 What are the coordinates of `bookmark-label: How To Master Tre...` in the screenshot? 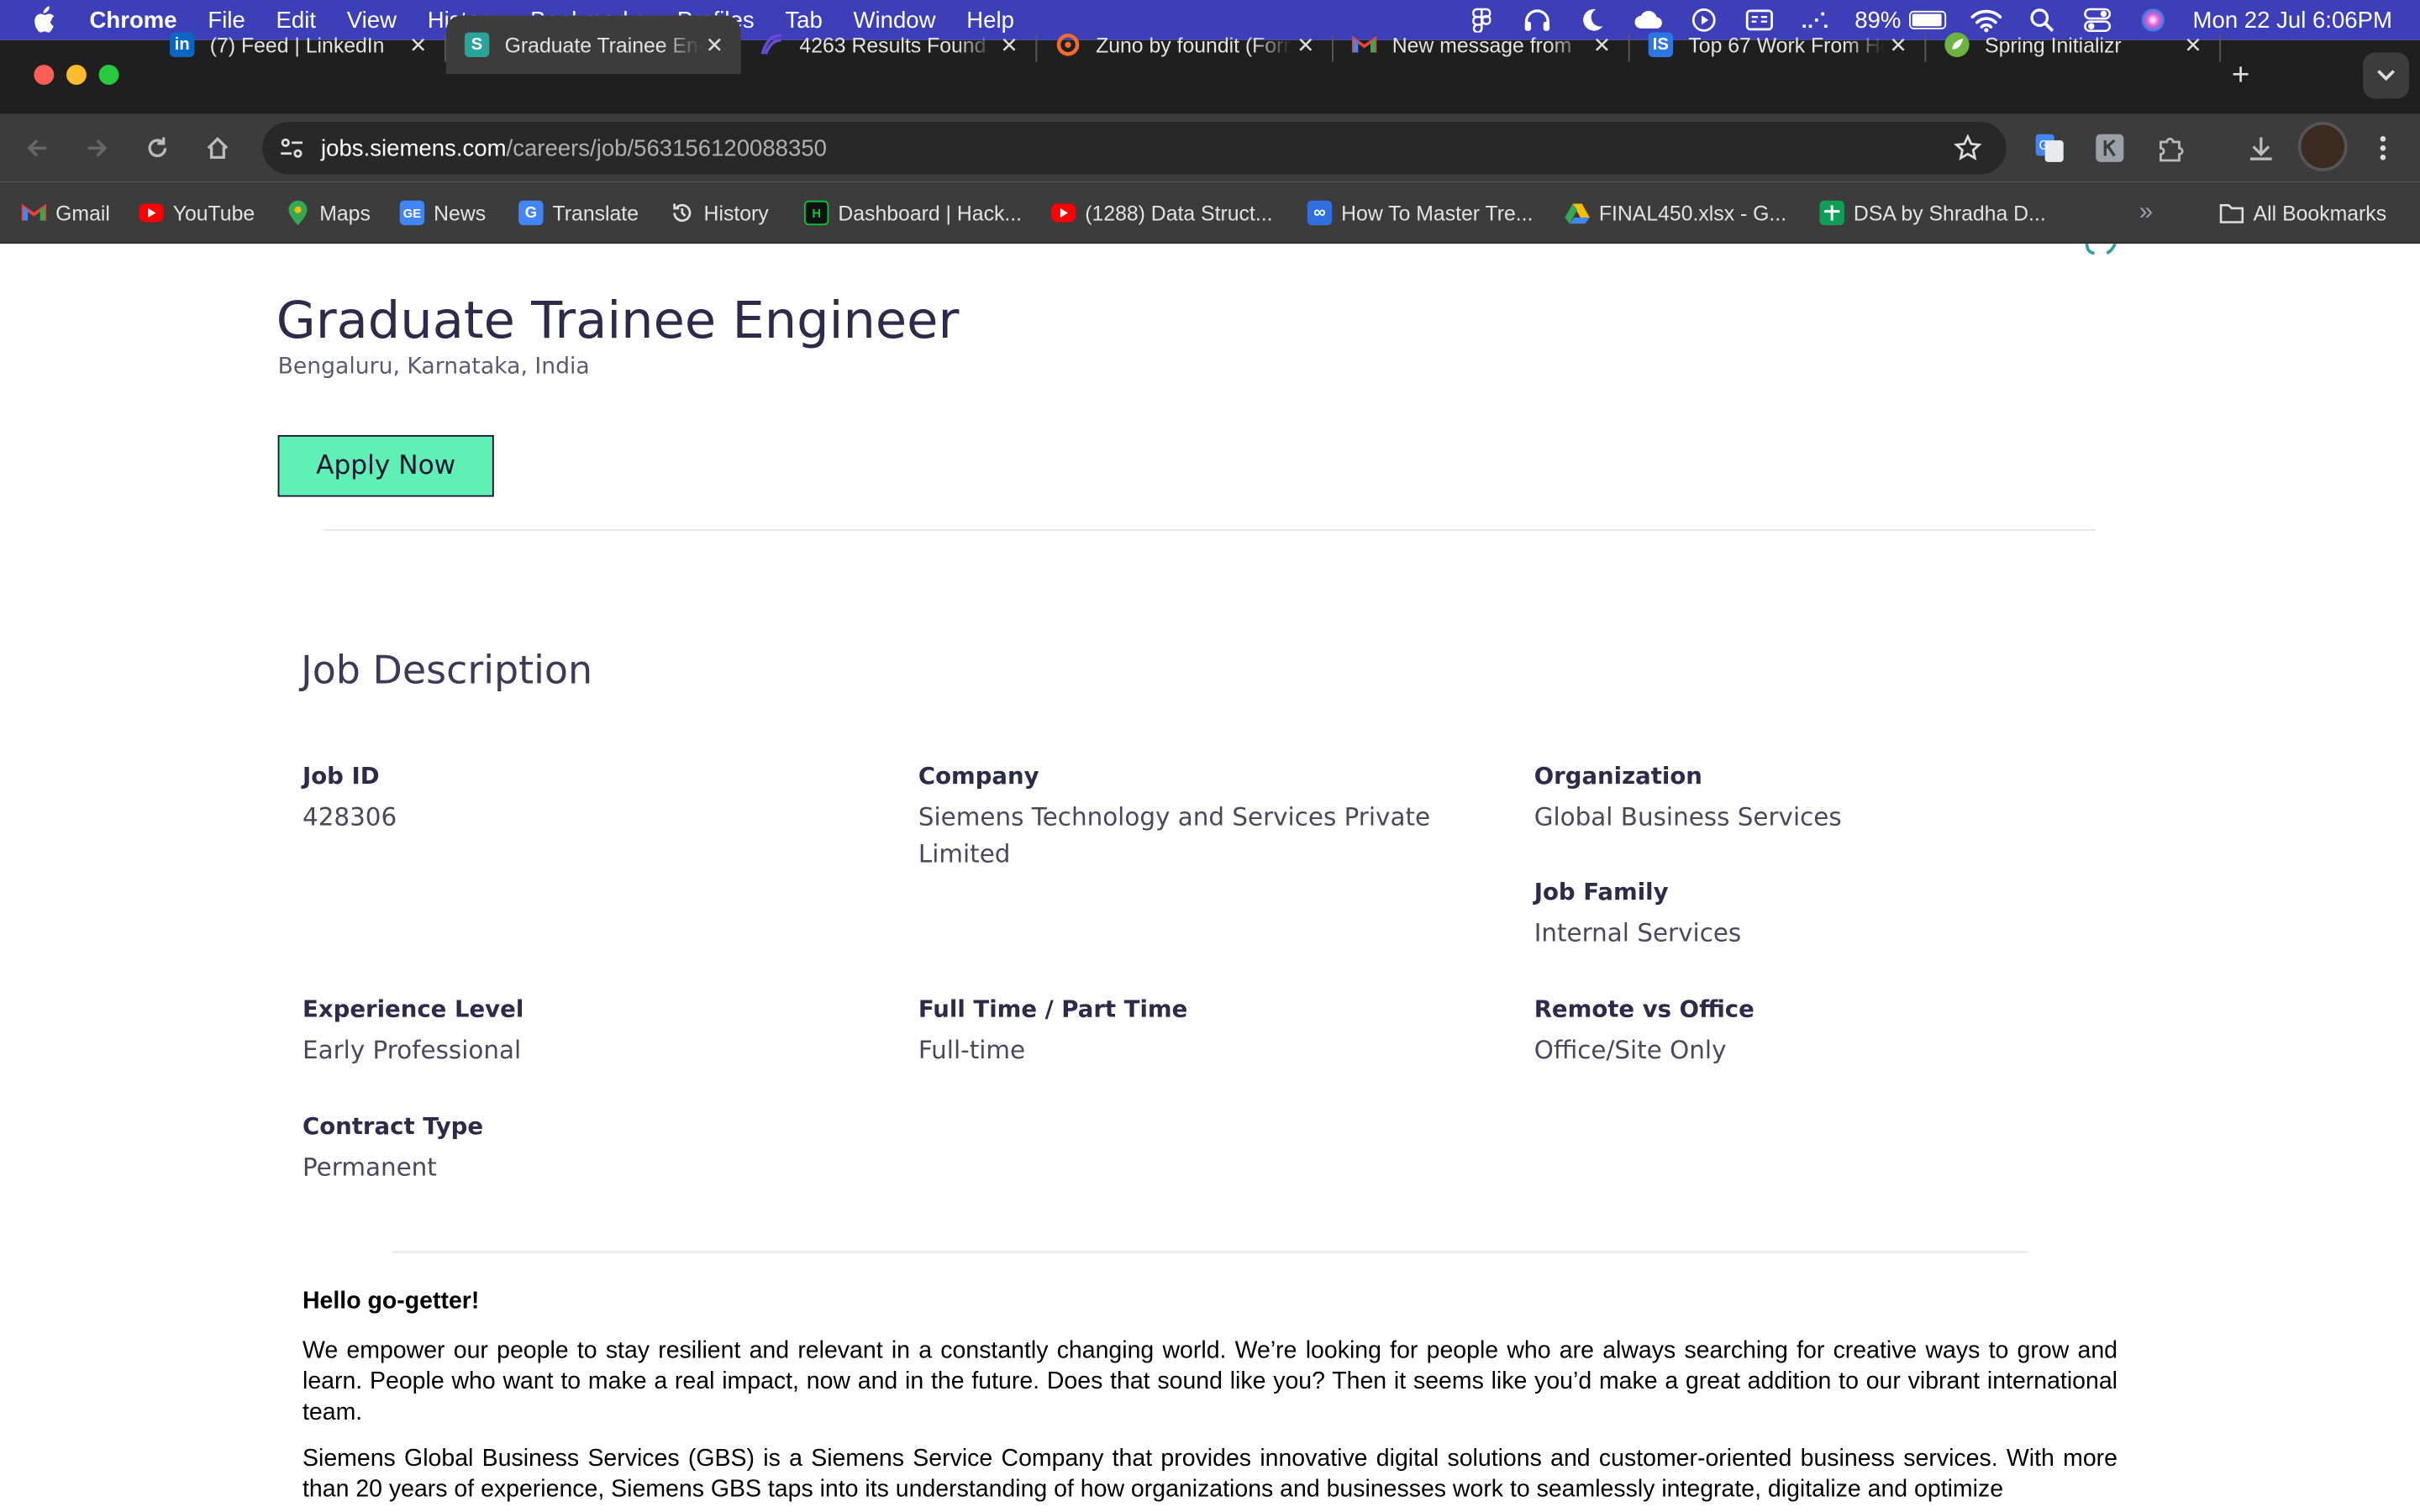 It's located at (1437, 213).